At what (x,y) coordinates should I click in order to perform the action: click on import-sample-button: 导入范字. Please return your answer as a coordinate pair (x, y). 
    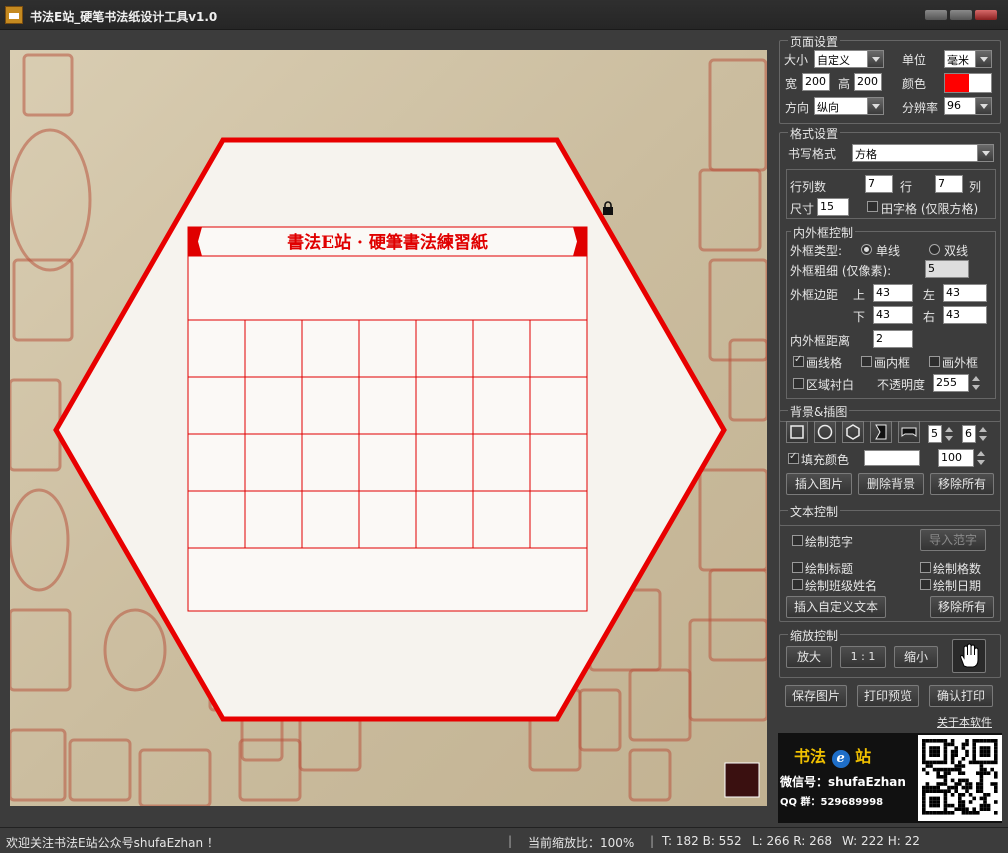
    Looking at the image, I should click on (953, 540).